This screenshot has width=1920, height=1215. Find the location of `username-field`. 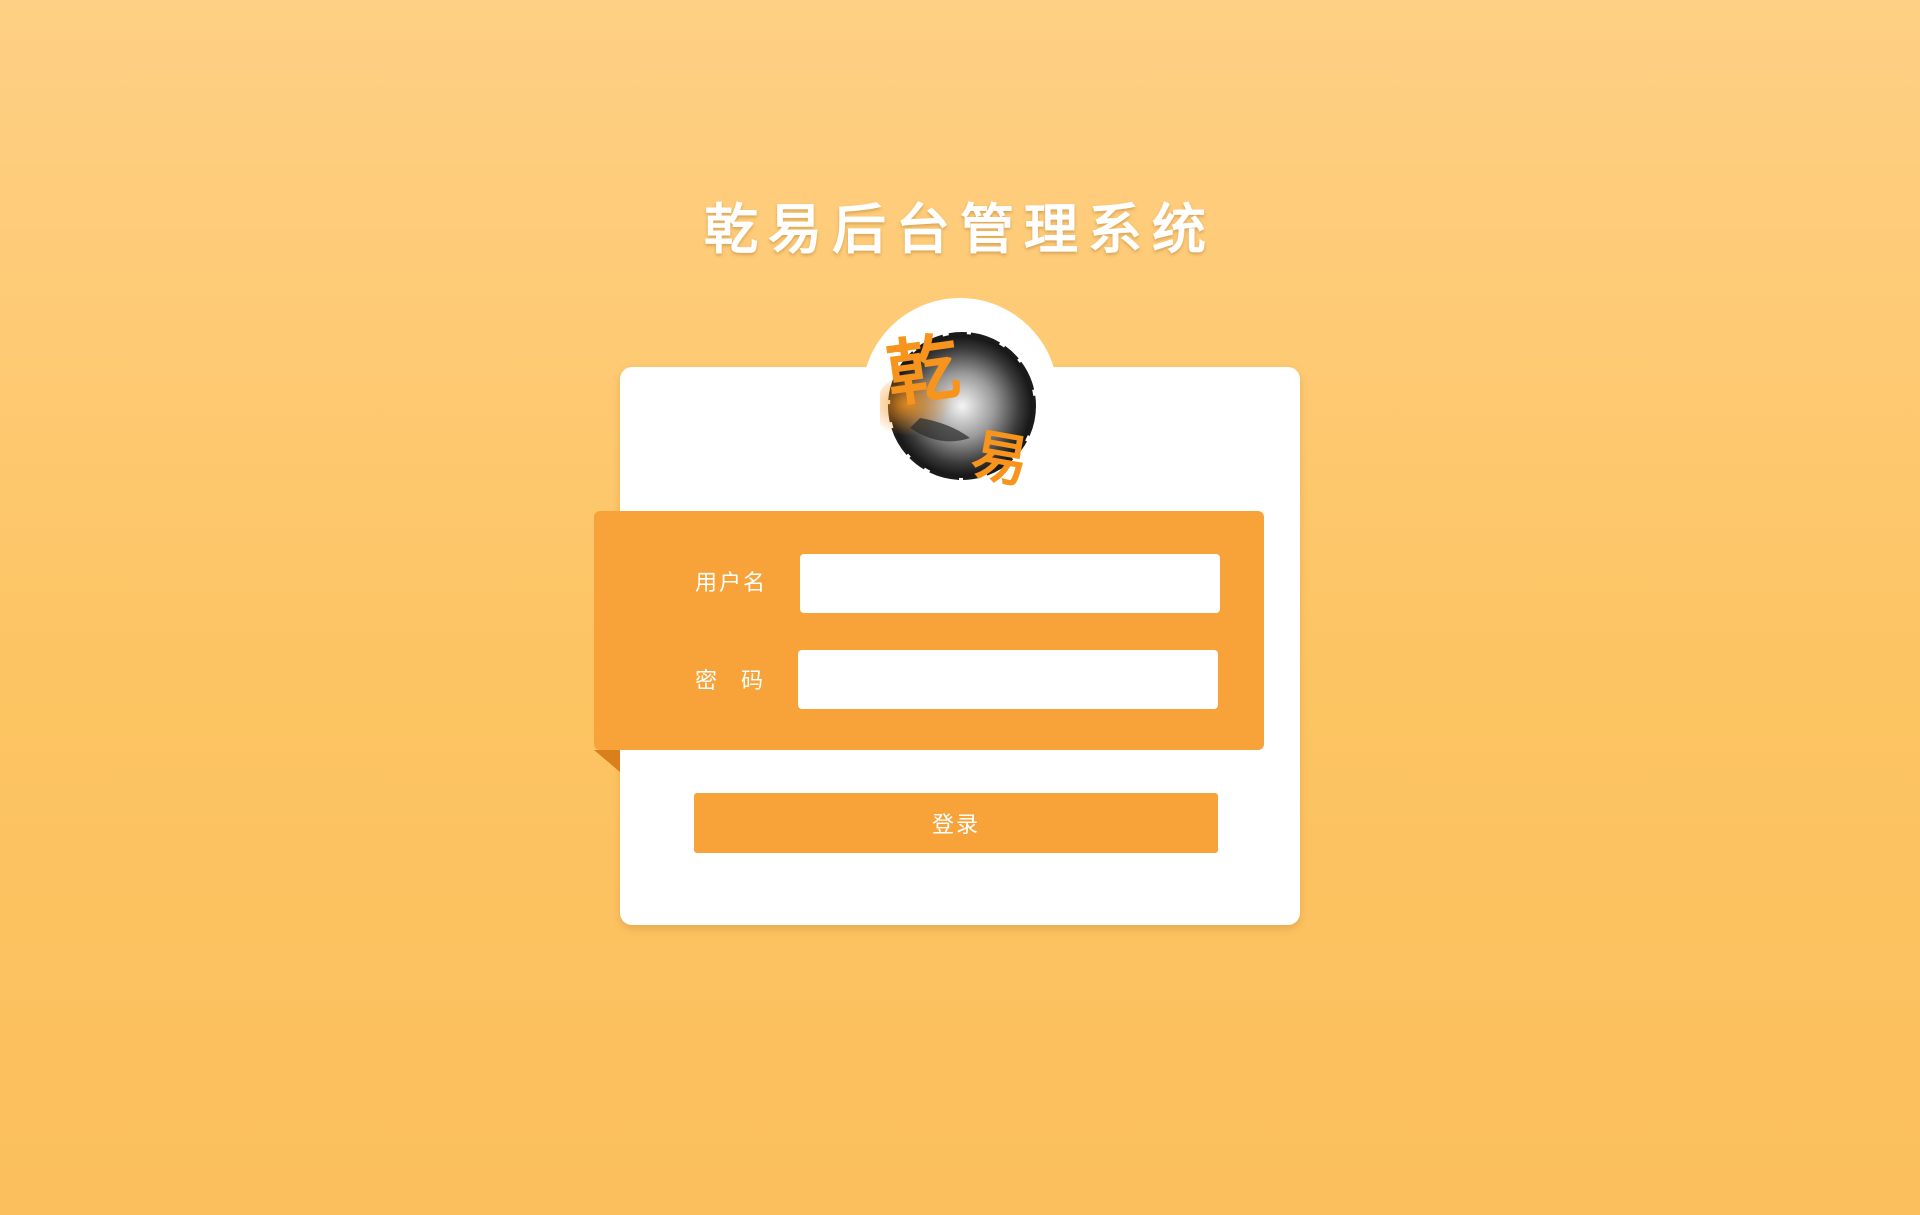

username-field is located at coordinates (1010, 583).